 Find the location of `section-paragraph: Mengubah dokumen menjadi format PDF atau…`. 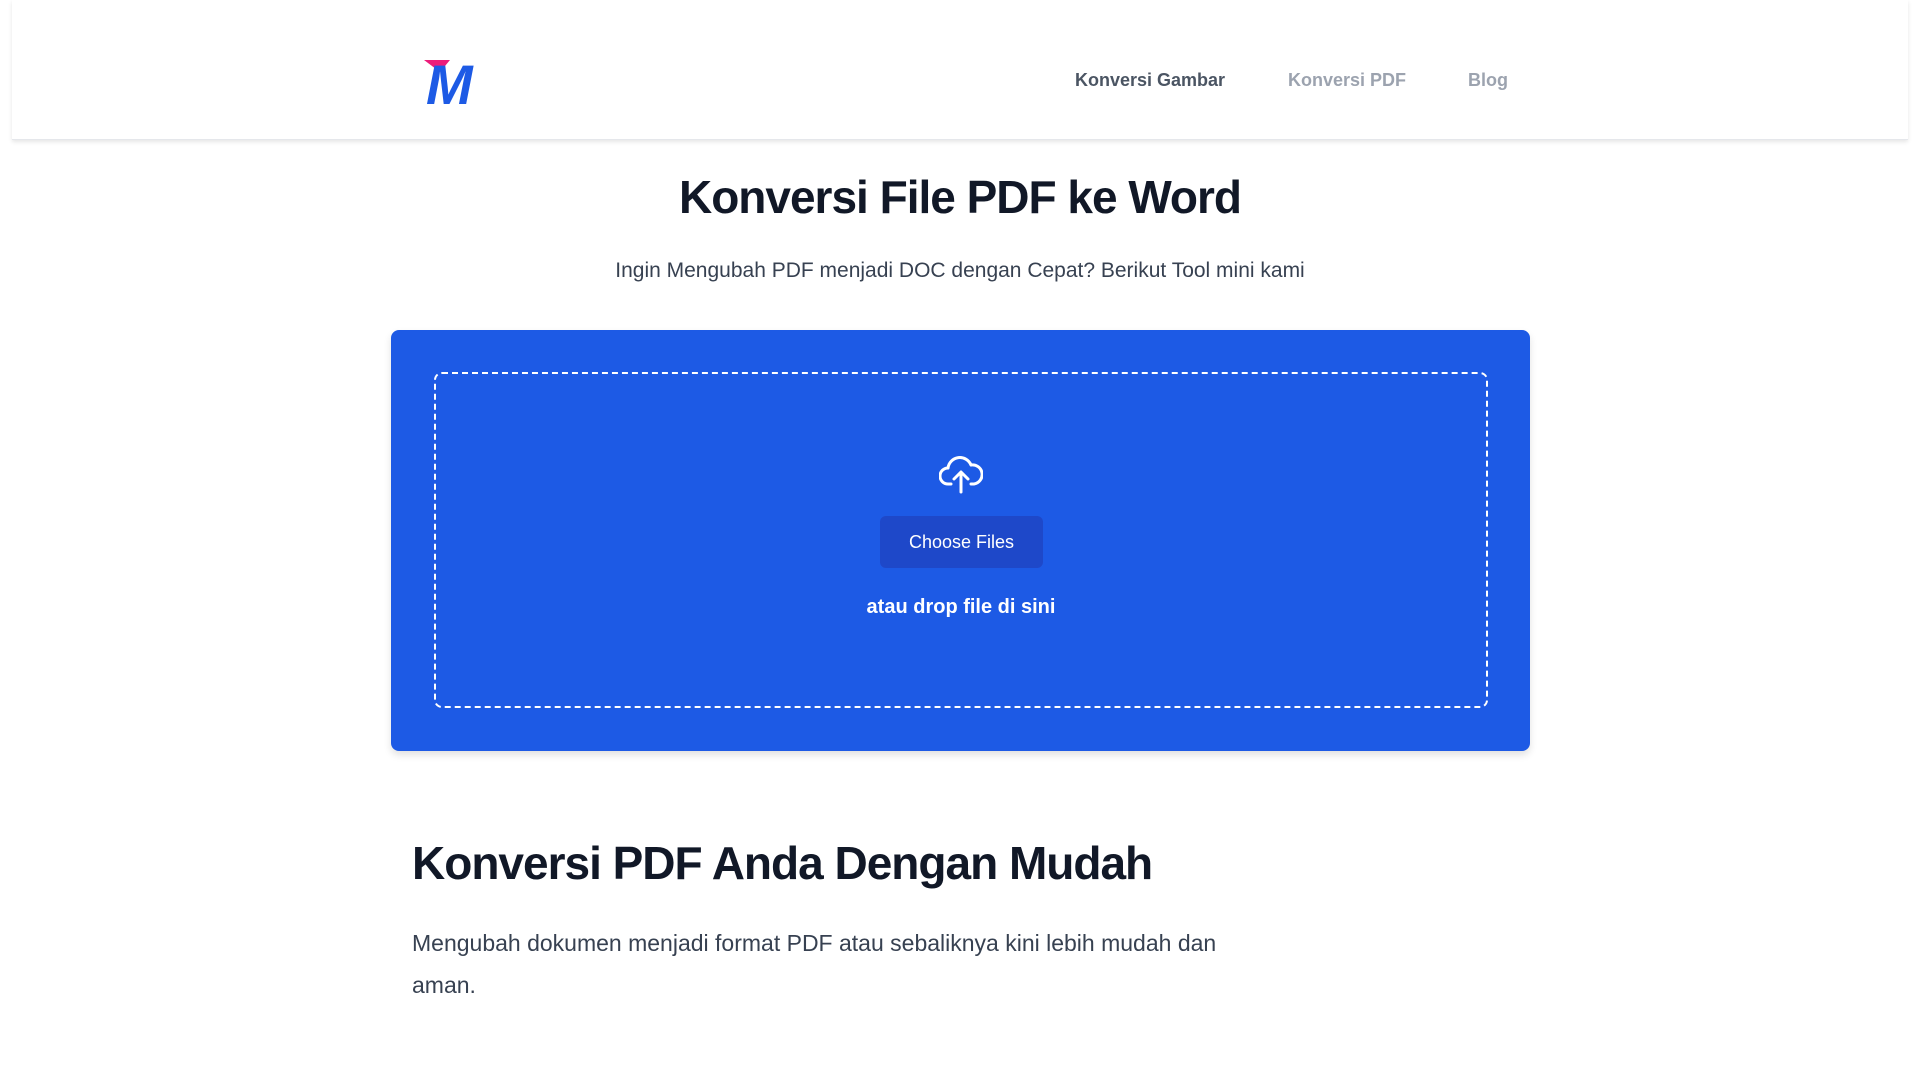

section-paragraph: Mengubah dokumen menjadi format PDF atau… is located at coordinates (814, 964).